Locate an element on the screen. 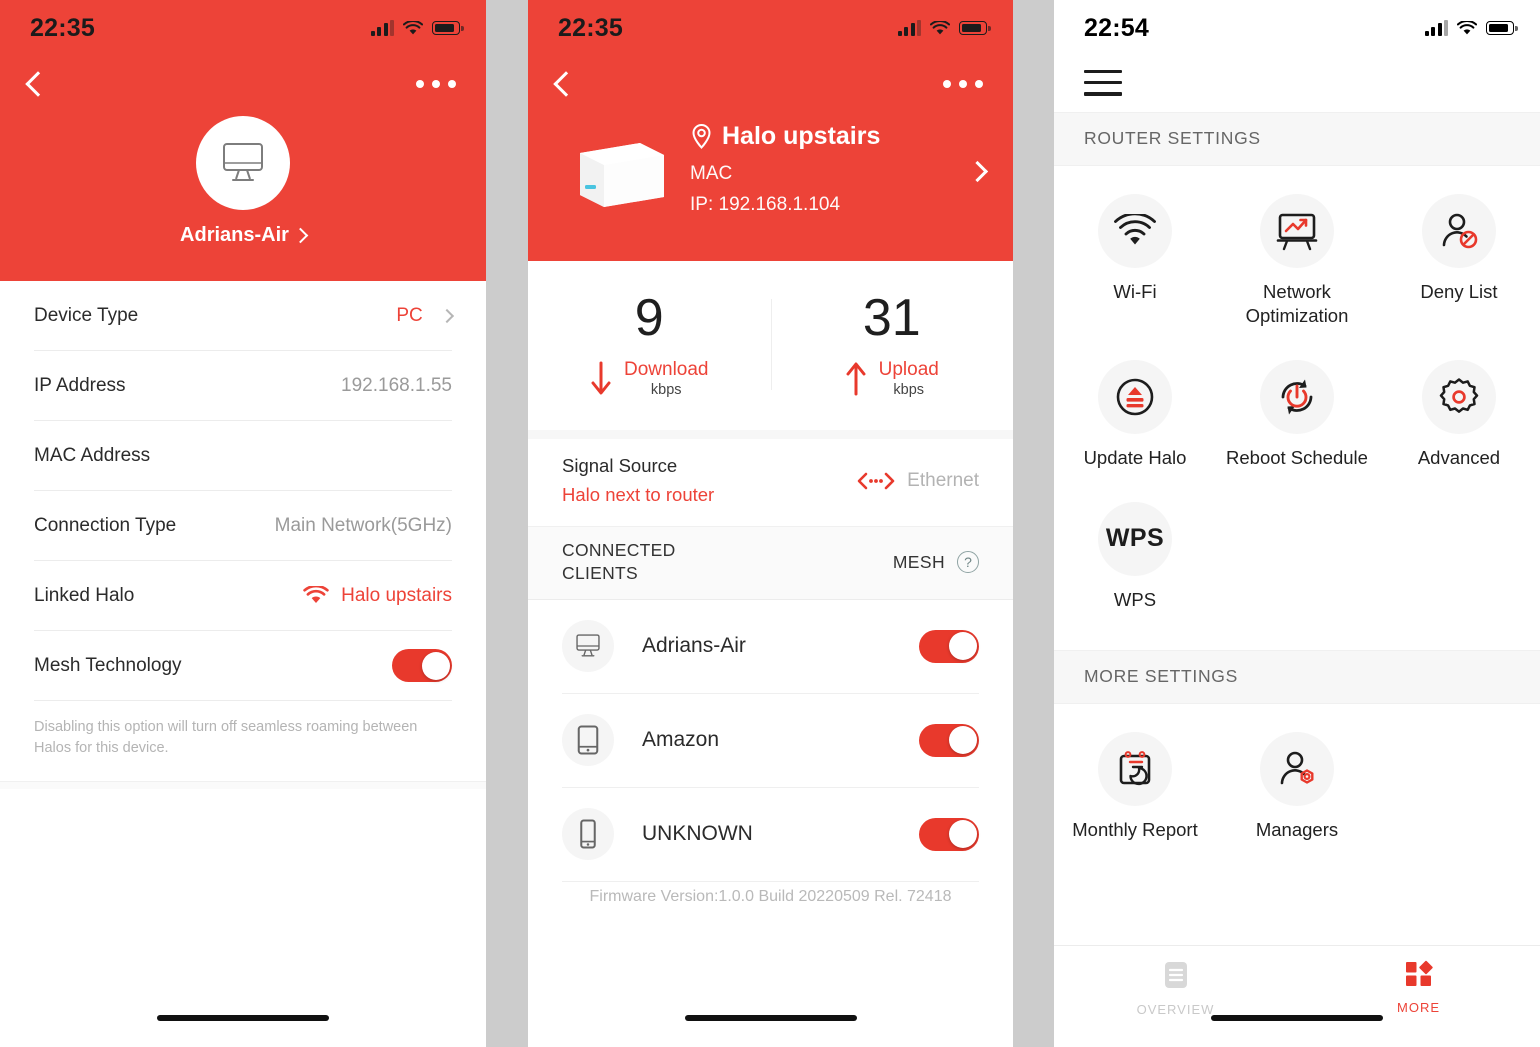  settings-item-wps: WPS WPS is located at coordinates (1135, 559).